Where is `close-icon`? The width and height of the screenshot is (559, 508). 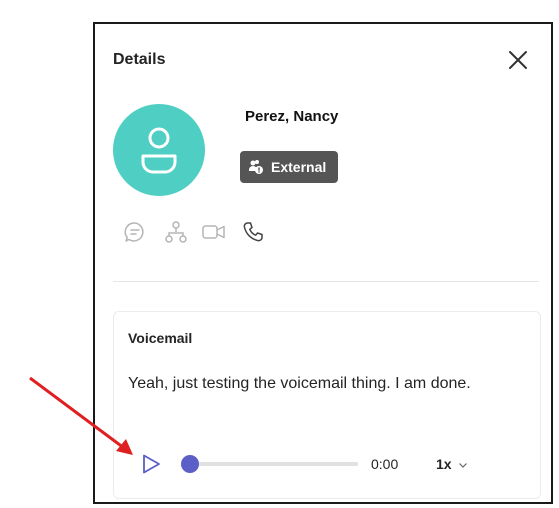 close-icon is located at coordinates (518, 60).